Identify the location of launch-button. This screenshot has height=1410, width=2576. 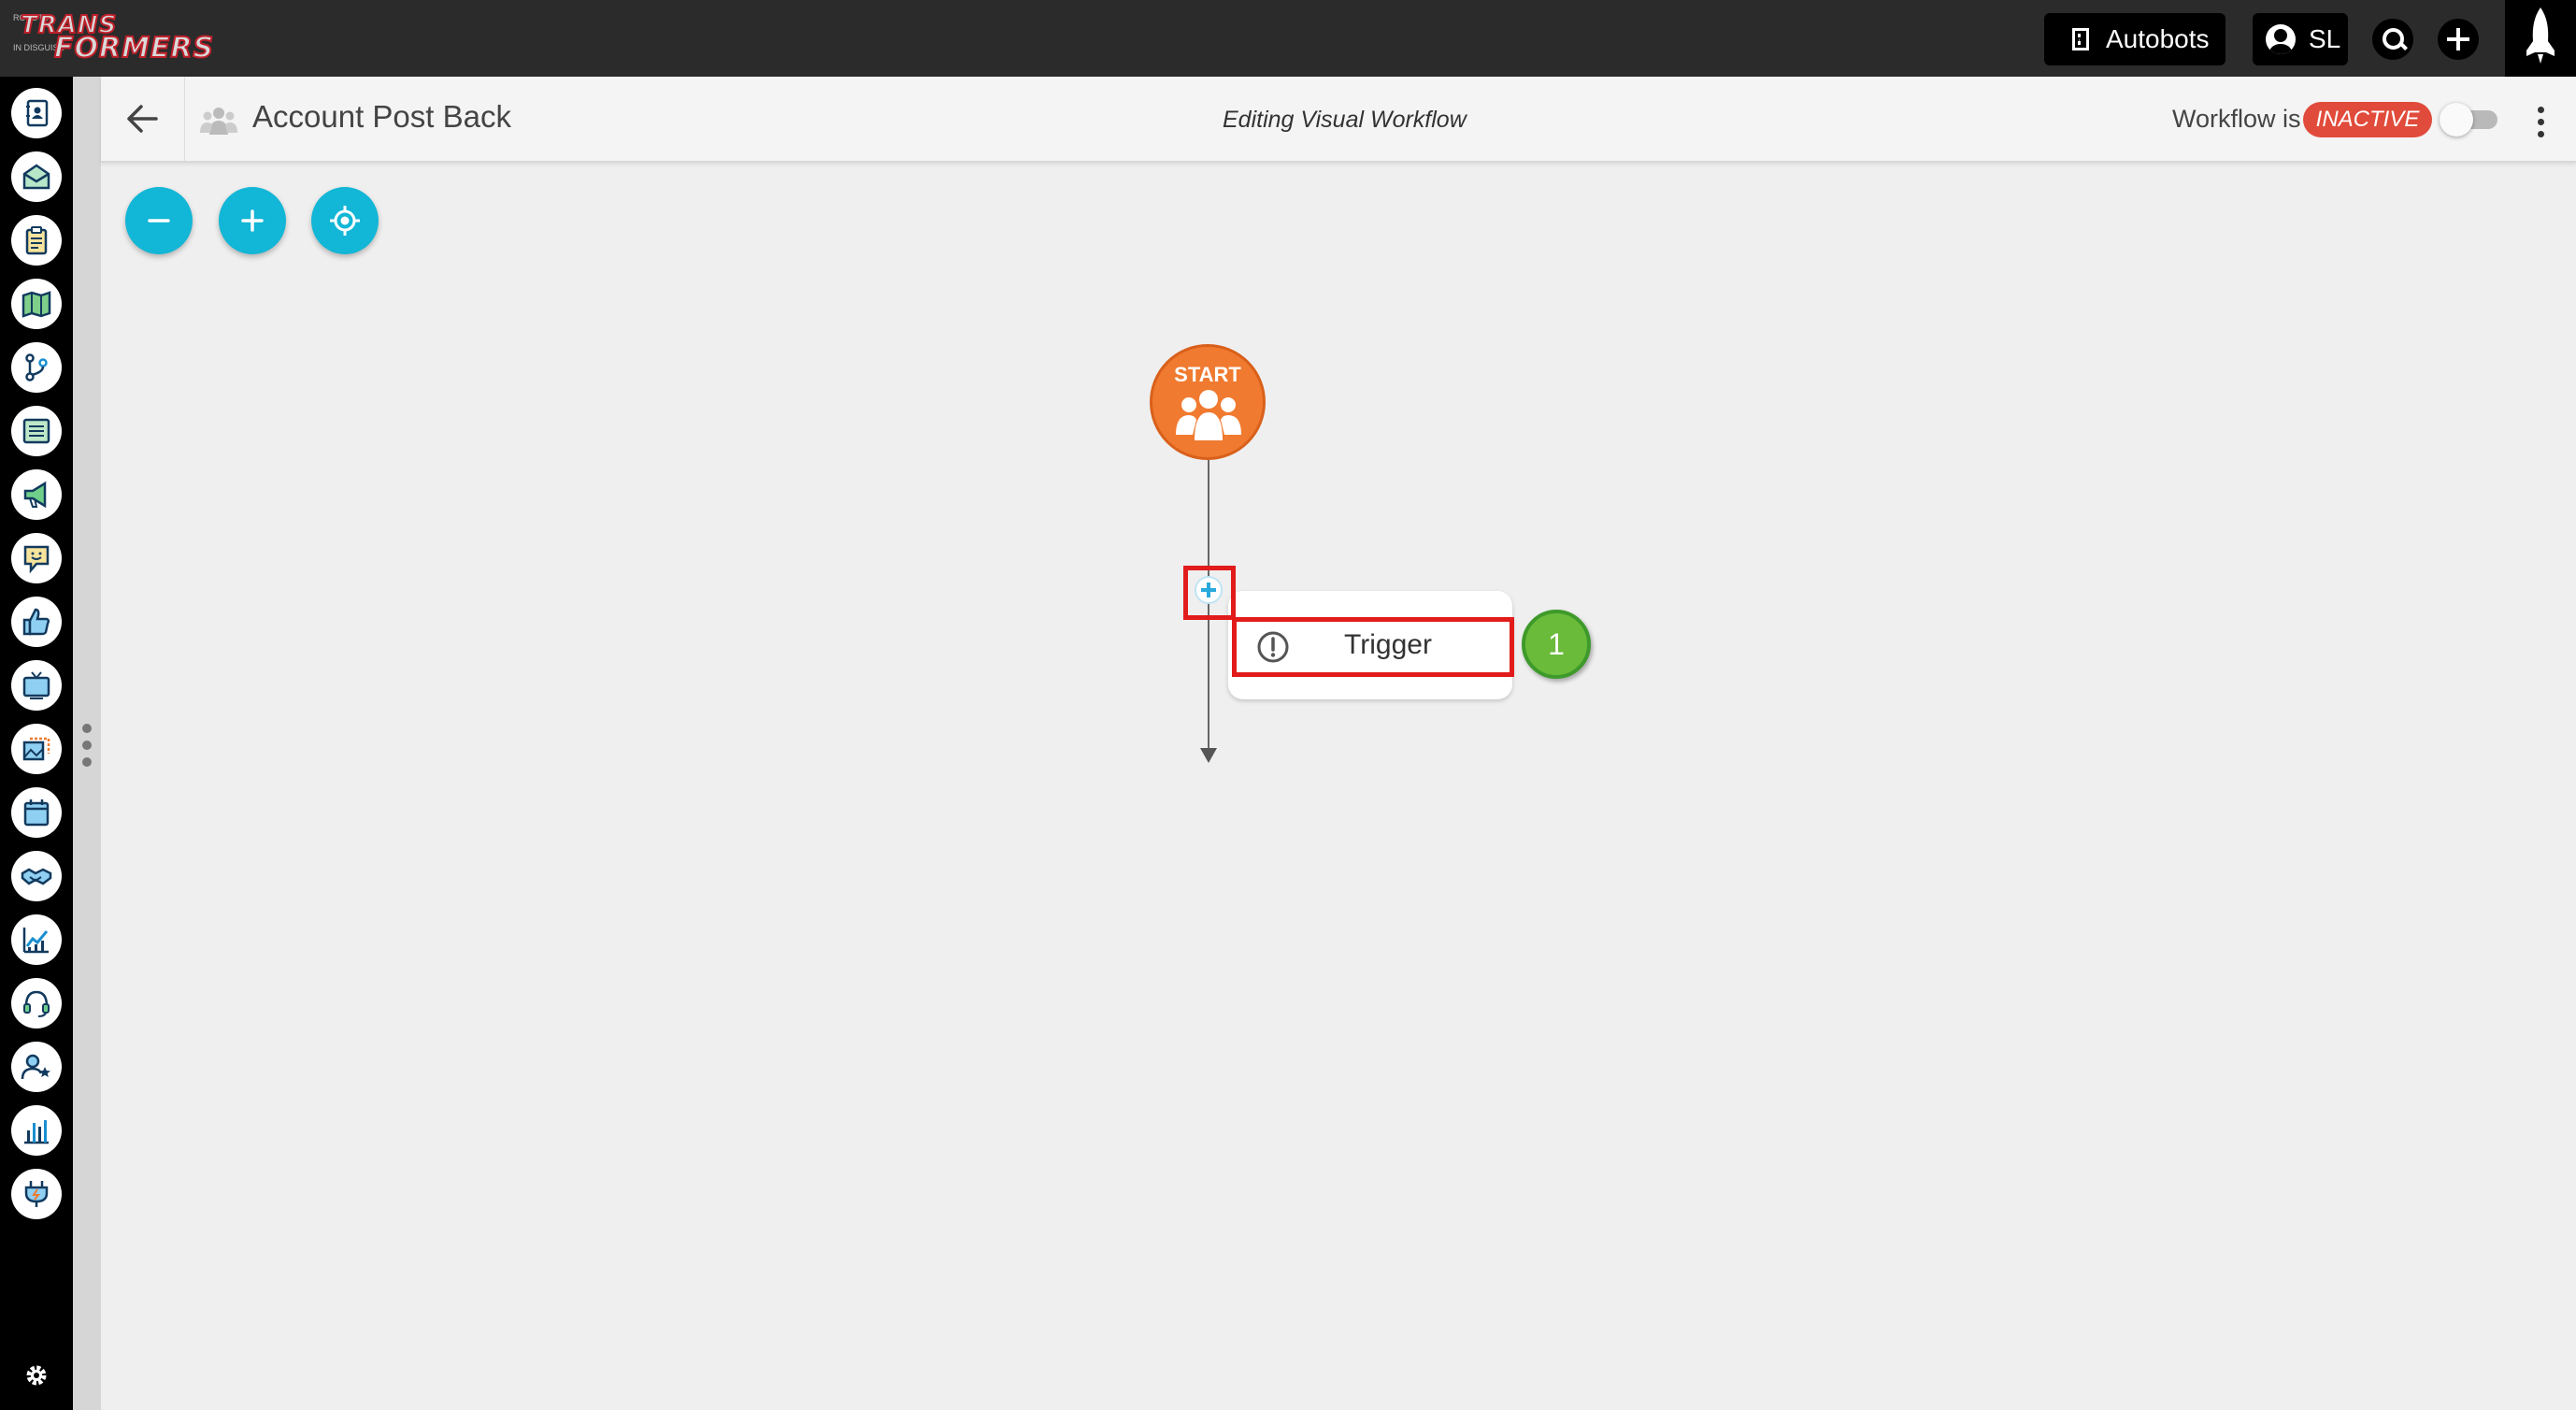
(2540, 38).